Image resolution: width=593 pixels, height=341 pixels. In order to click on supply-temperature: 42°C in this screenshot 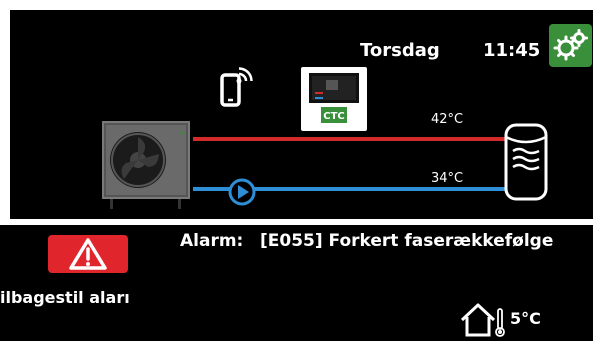, I will do `click(447, 119)`.